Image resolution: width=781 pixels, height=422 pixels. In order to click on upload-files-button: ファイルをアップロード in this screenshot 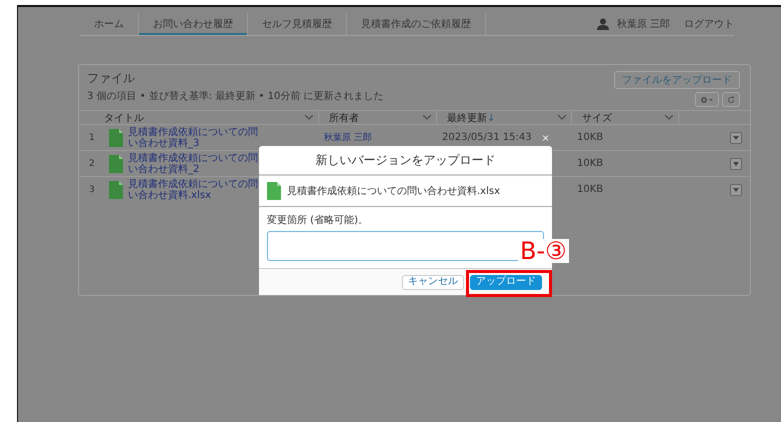, I will do `click(677, 80)`.